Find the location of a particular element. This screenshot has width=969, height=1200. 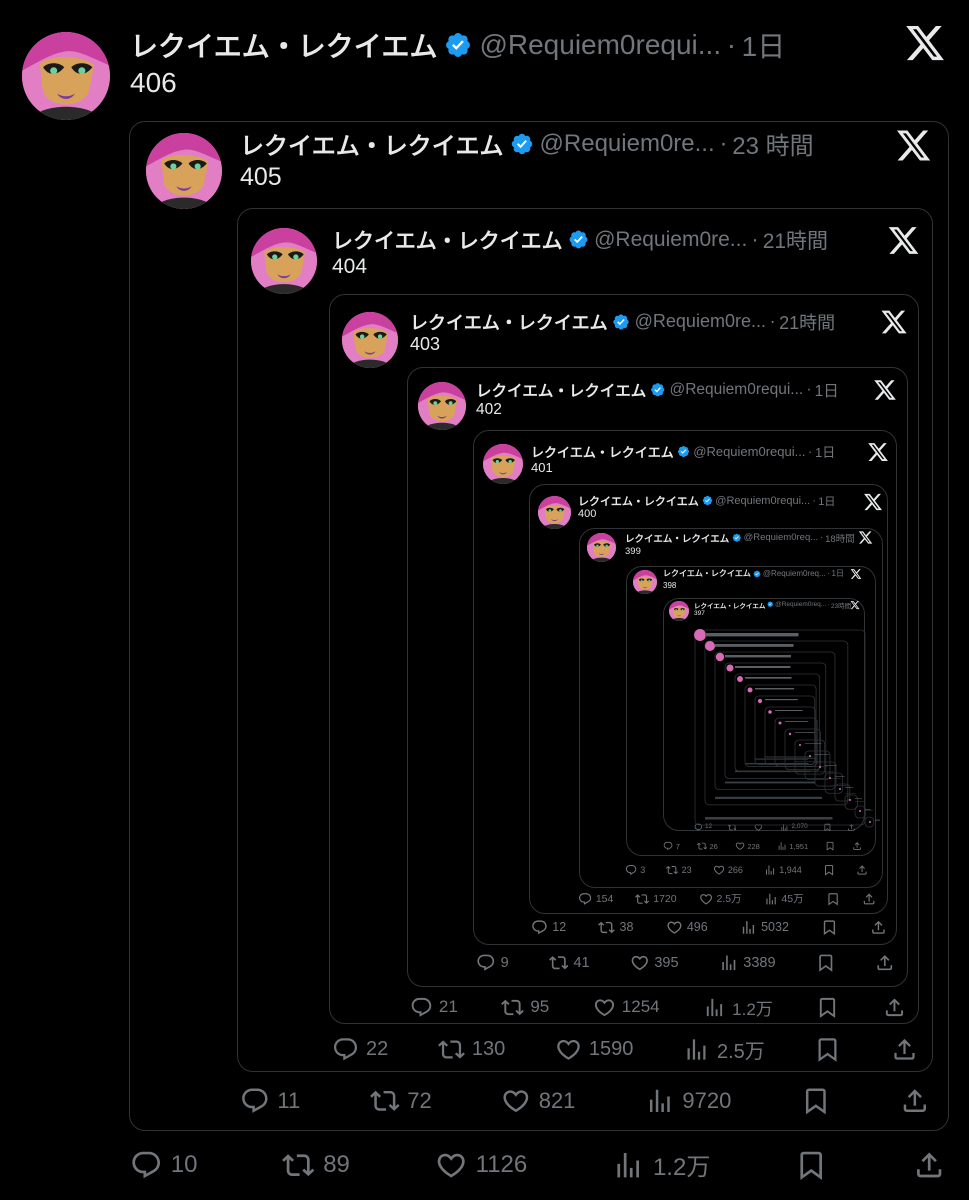

retweet-button: 38 is located at coordinates (615, 927).